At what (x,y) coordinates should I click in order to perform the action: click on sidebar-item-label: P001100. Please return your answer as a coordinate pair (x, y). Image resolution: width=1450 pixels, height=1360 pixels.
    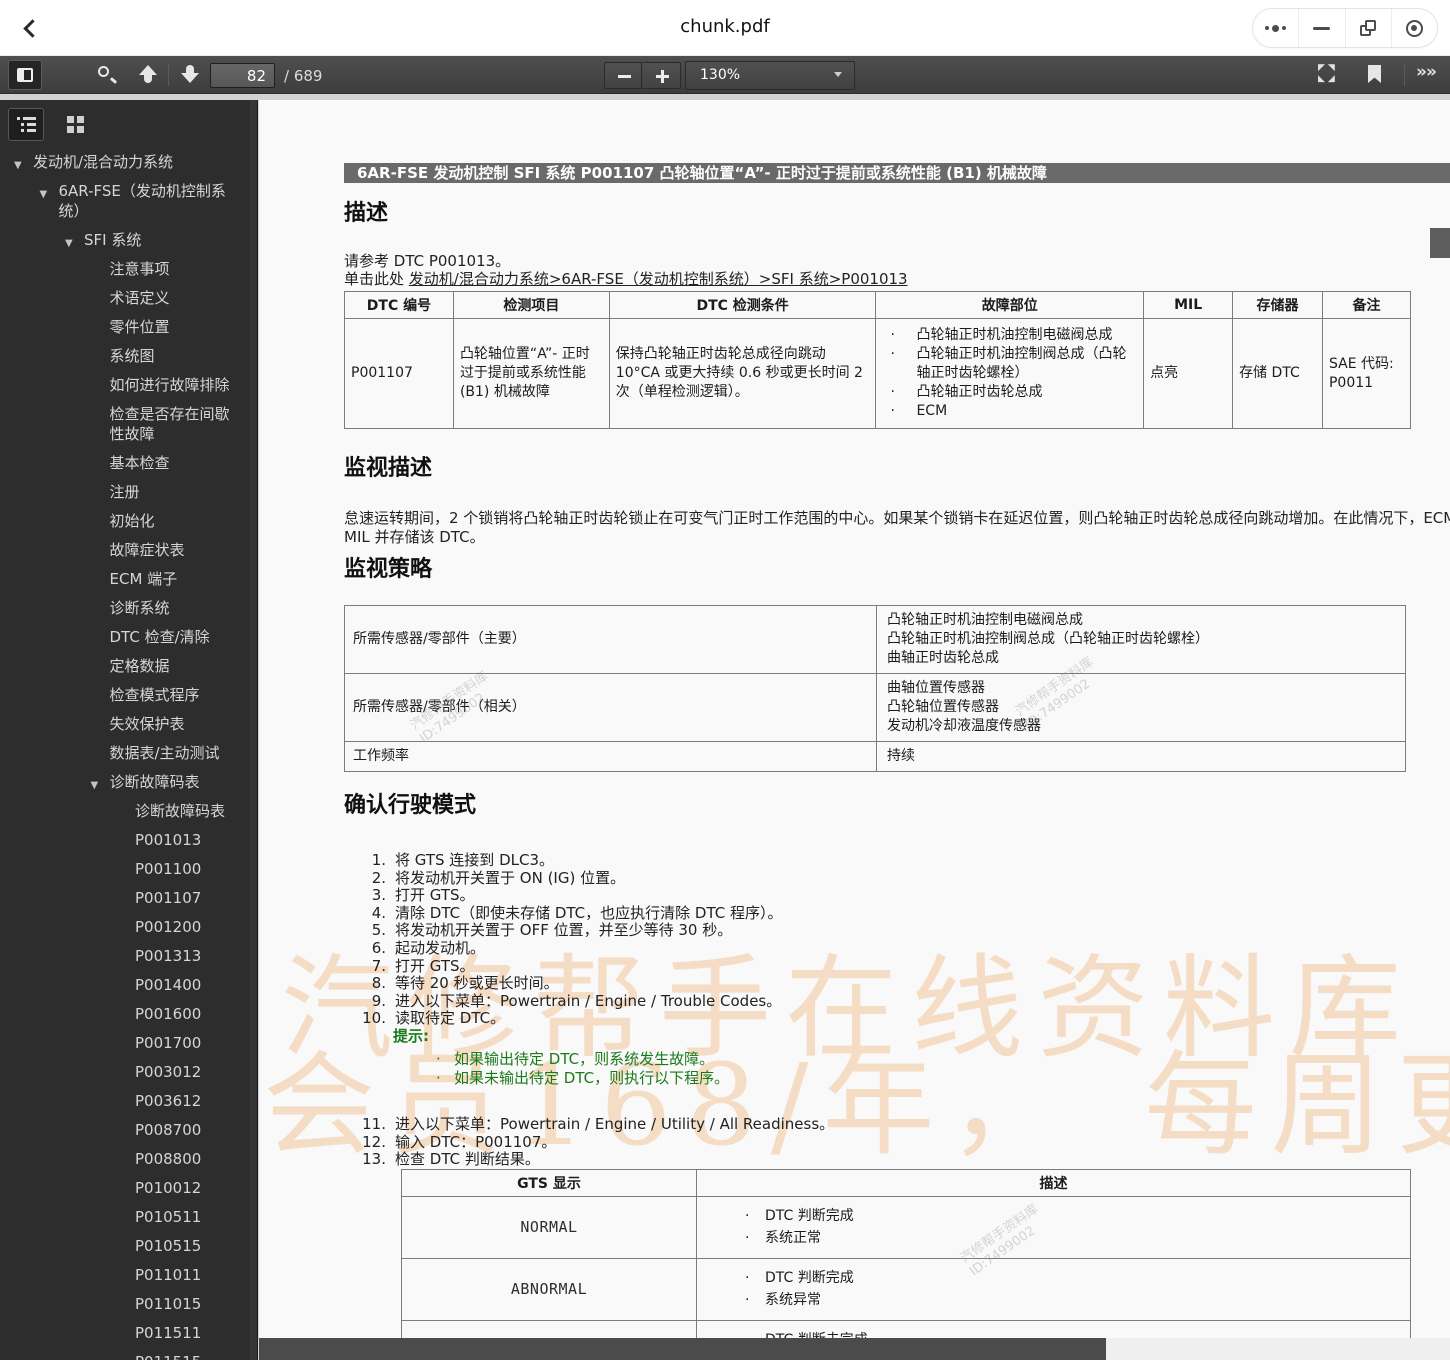
    Looking at the image, I should click on (168, 869).